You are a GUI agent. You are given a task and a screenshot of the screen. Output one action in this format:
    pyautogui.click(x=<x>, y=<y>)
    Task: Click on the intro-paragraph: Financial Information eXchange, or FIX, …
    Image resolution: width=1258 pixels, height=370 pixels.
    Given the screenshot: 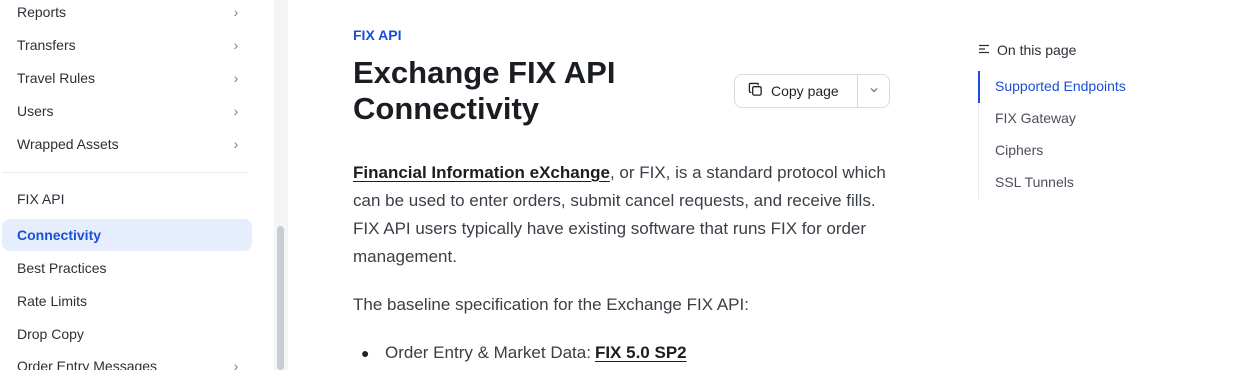 What is the action you would take?
    pyautogui.click(x=623, y=215)
    